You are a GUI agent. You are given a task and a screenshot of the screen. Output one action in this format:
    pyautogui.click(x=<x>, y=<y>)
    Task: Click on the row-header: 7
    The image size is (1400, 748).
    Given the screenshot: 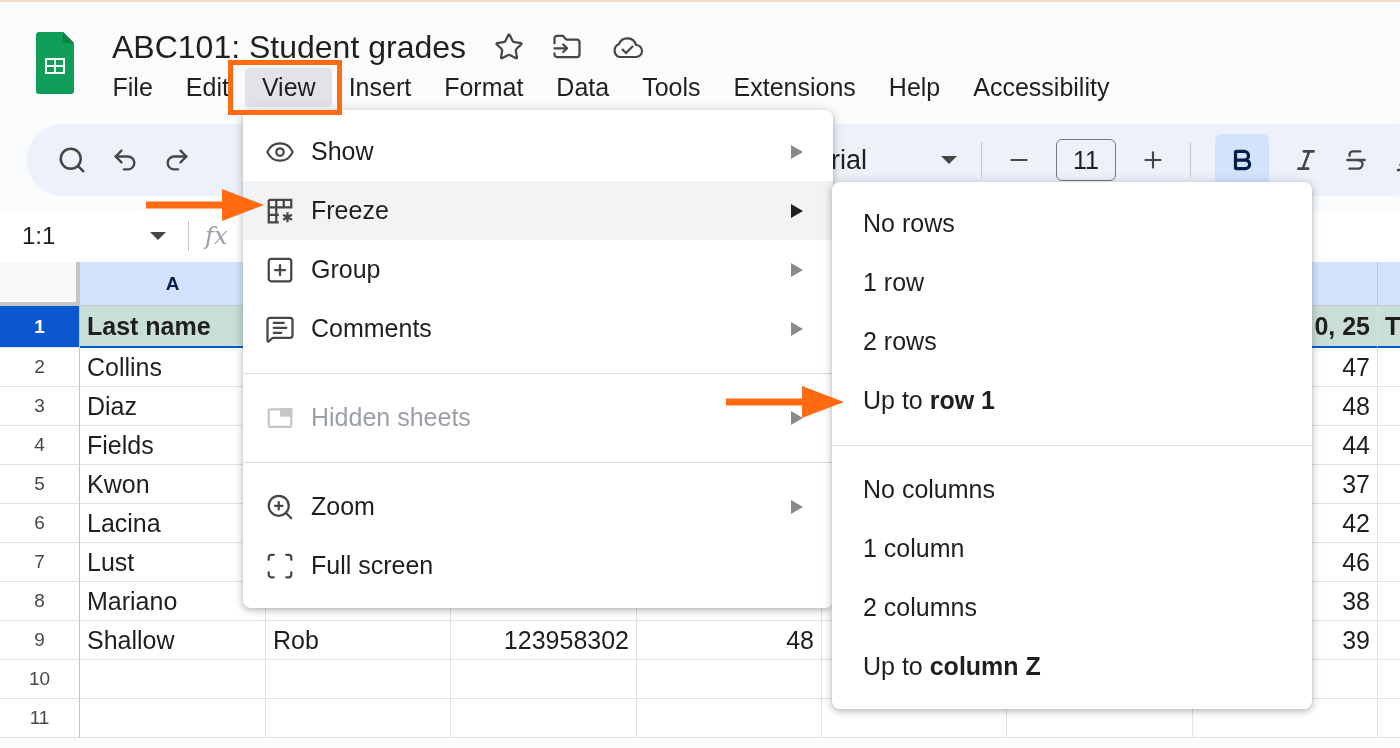 What is the action you would take?
    pyautogui.click(x=40, y=562)
    